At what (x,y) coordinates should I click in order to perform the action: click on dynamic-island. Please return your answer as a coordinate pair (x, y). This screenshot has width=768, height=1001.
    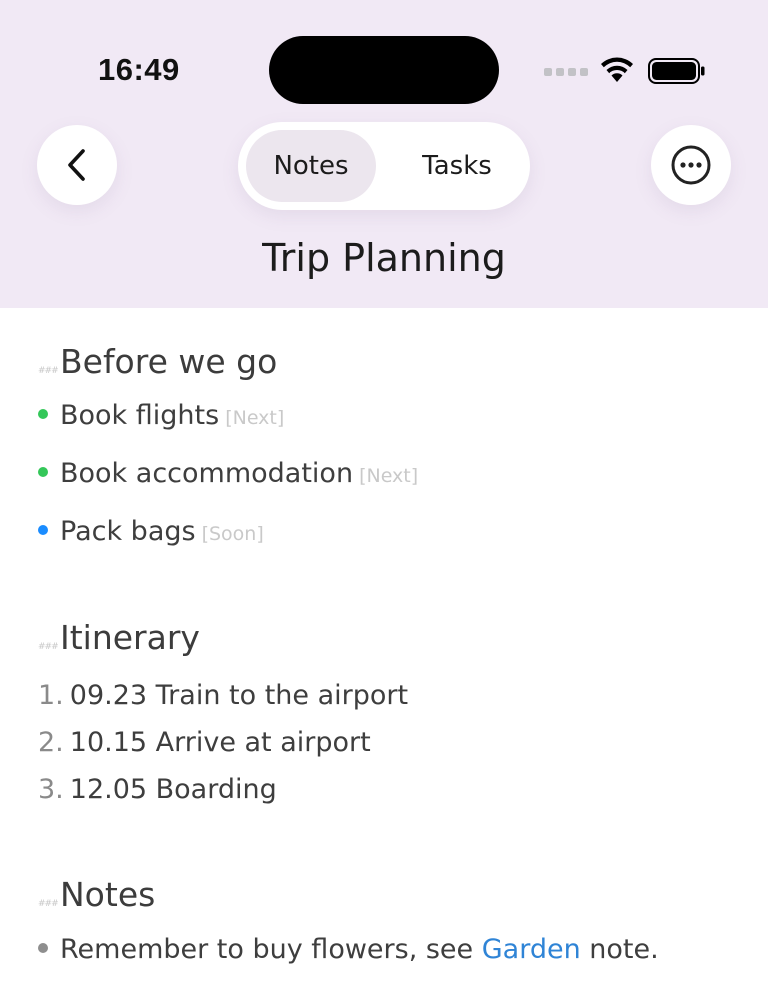
    Looking at the image, I should click on (384, 70).